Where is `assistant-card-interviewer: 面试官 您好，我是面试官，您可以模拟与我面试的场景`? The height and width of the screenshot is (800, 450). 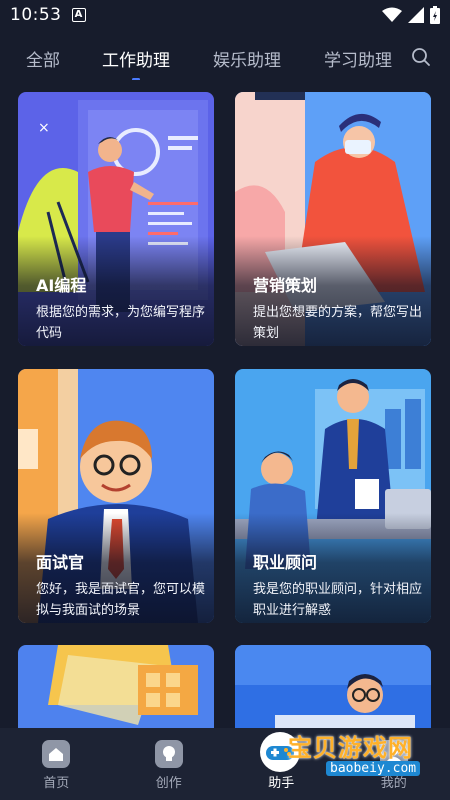 assistant-card-interviewer: 面试官 您好，我是面试官，您可以模拟与我面试的场景 is located at coordinates (116, 496).